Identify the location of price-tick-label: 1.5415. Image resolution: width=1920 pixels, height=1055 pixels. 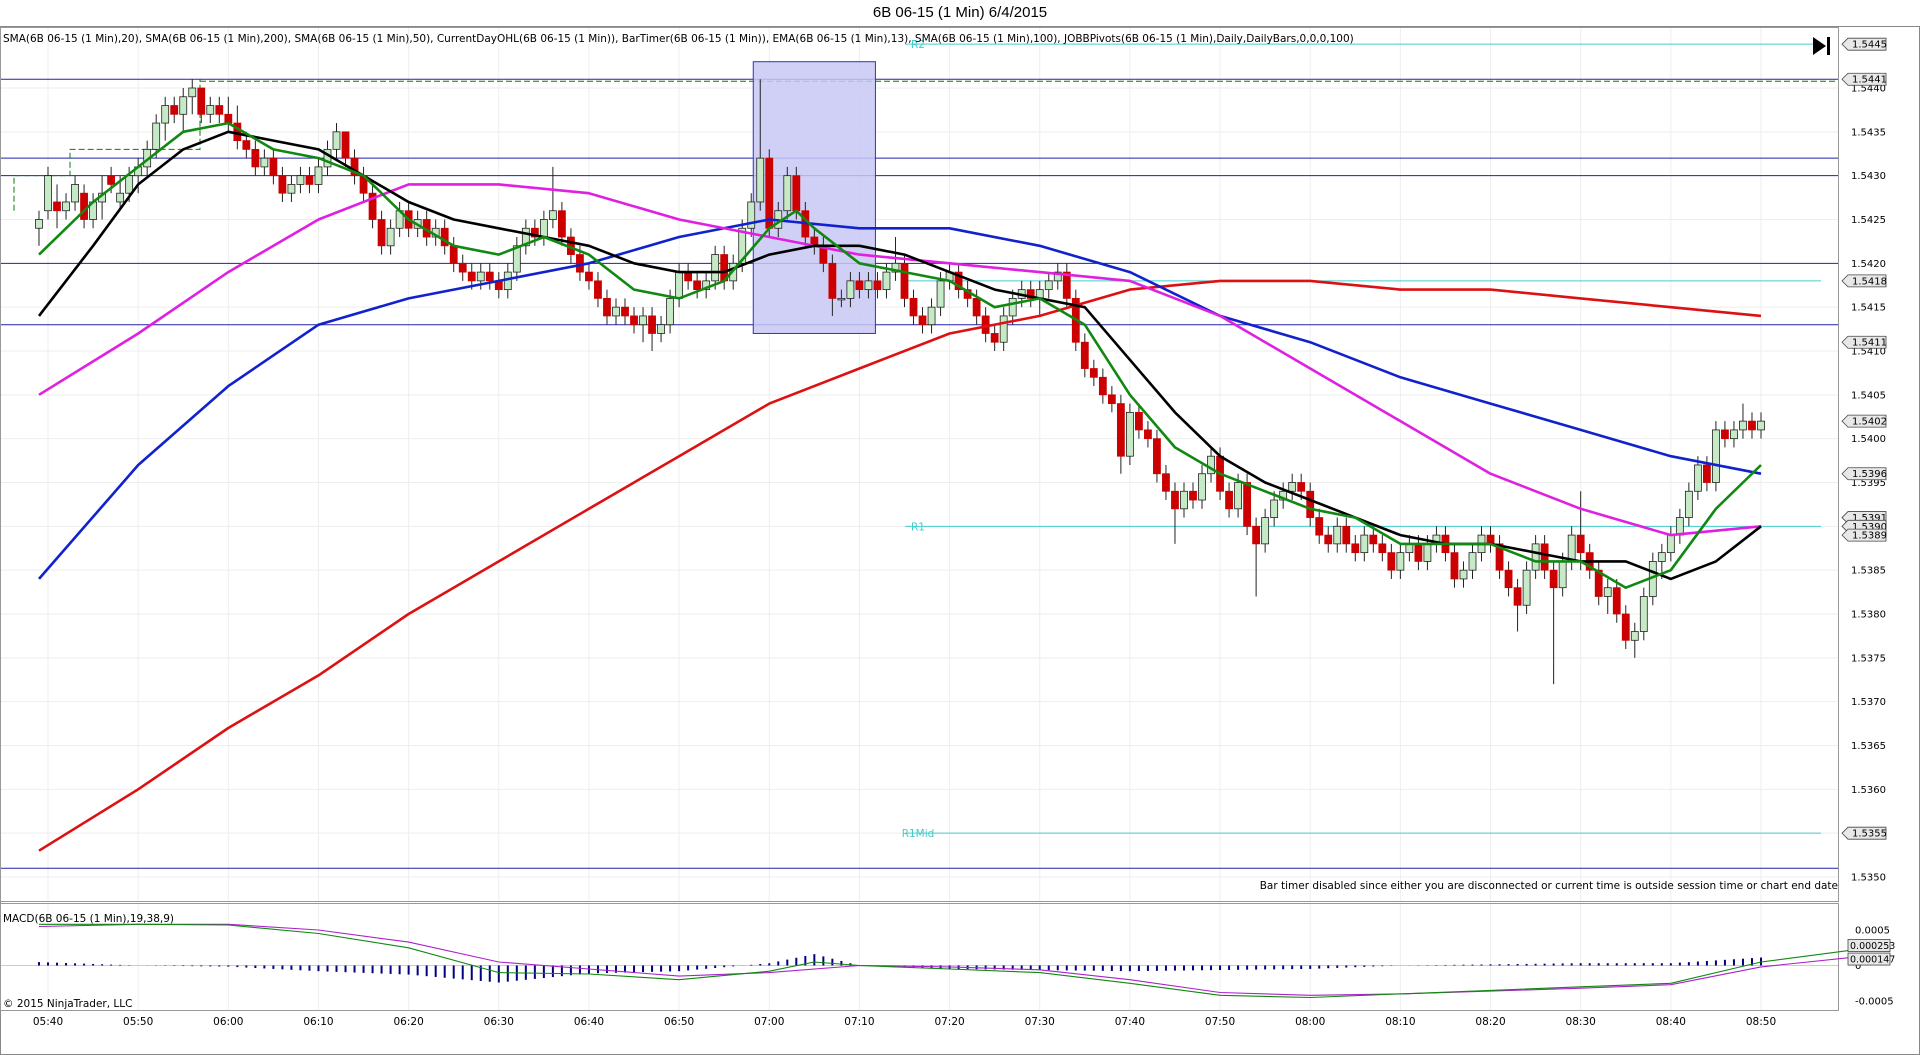
(1868, 308).